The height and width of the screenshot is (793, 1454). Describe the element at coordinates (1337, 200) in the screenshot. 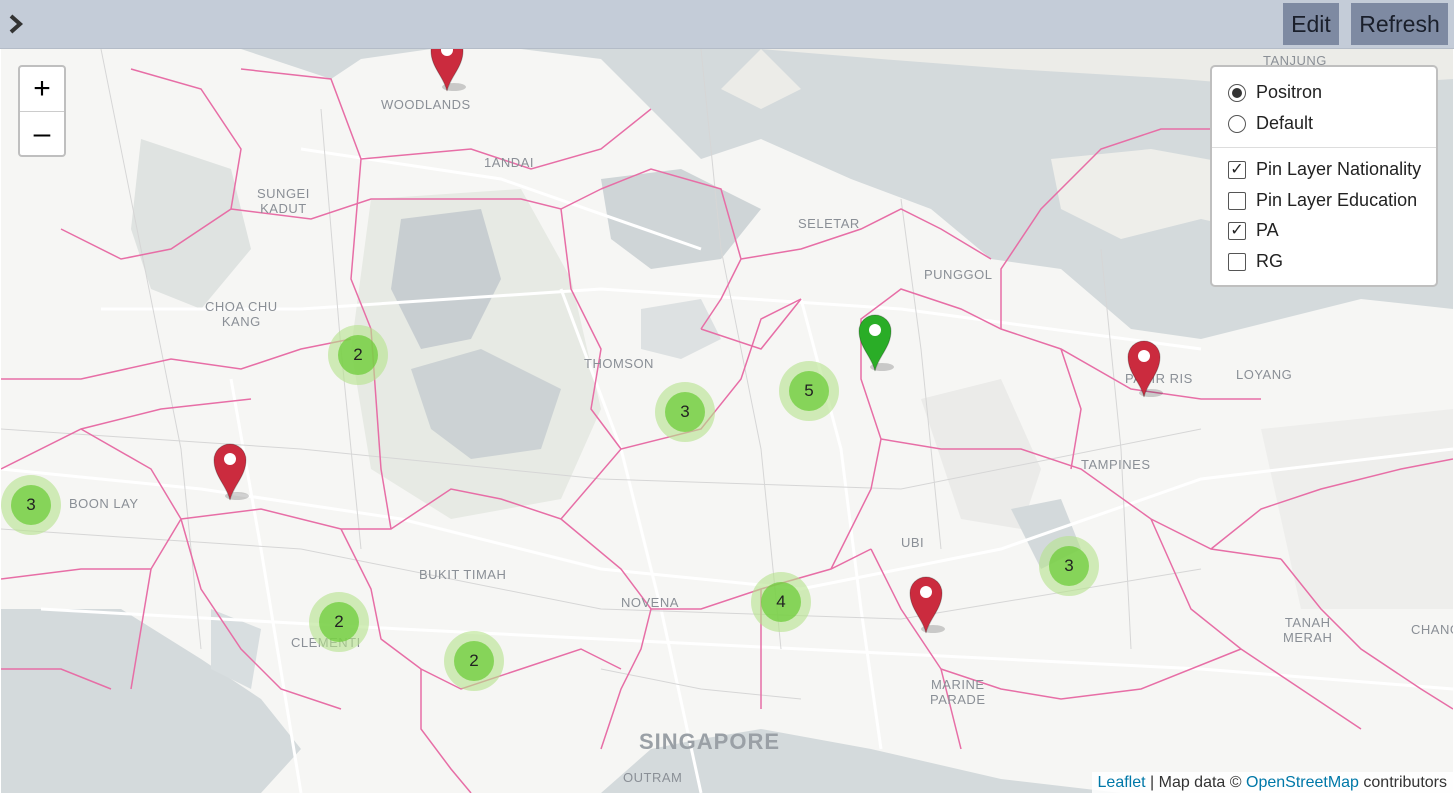

I see `layer-label: Pin Layer Education` at that location.